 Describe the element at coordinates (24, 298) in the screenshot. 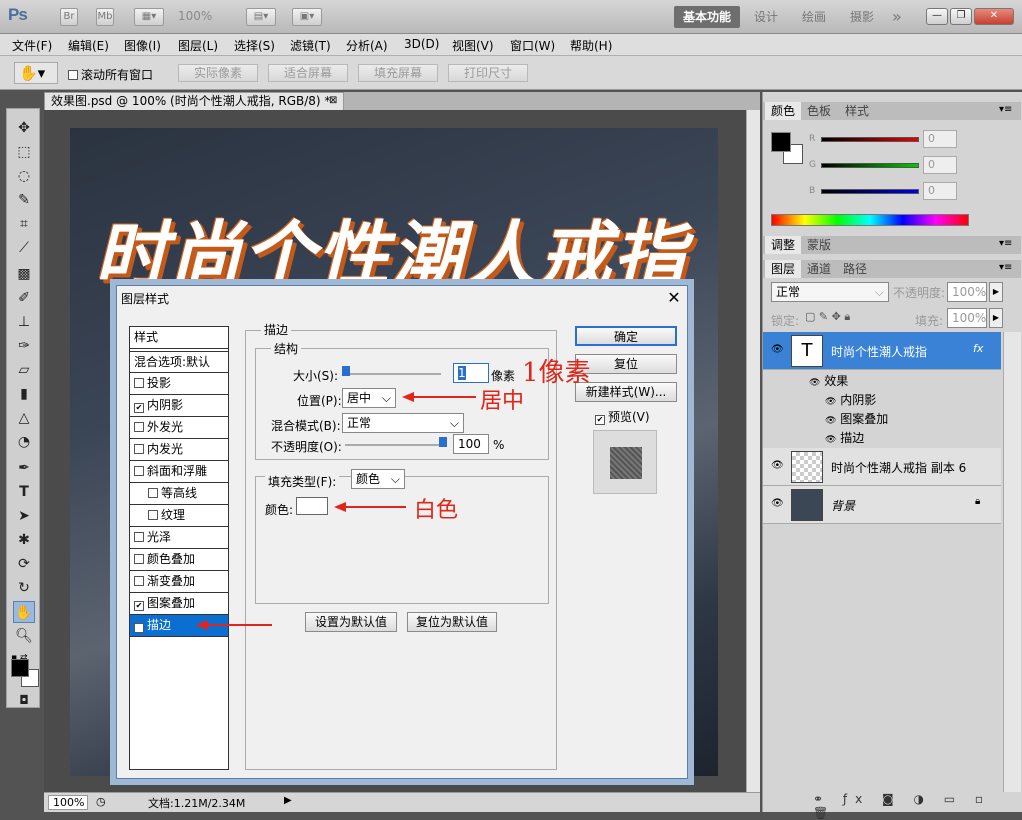

I see `brush-tool-icon: ✐` at that location.